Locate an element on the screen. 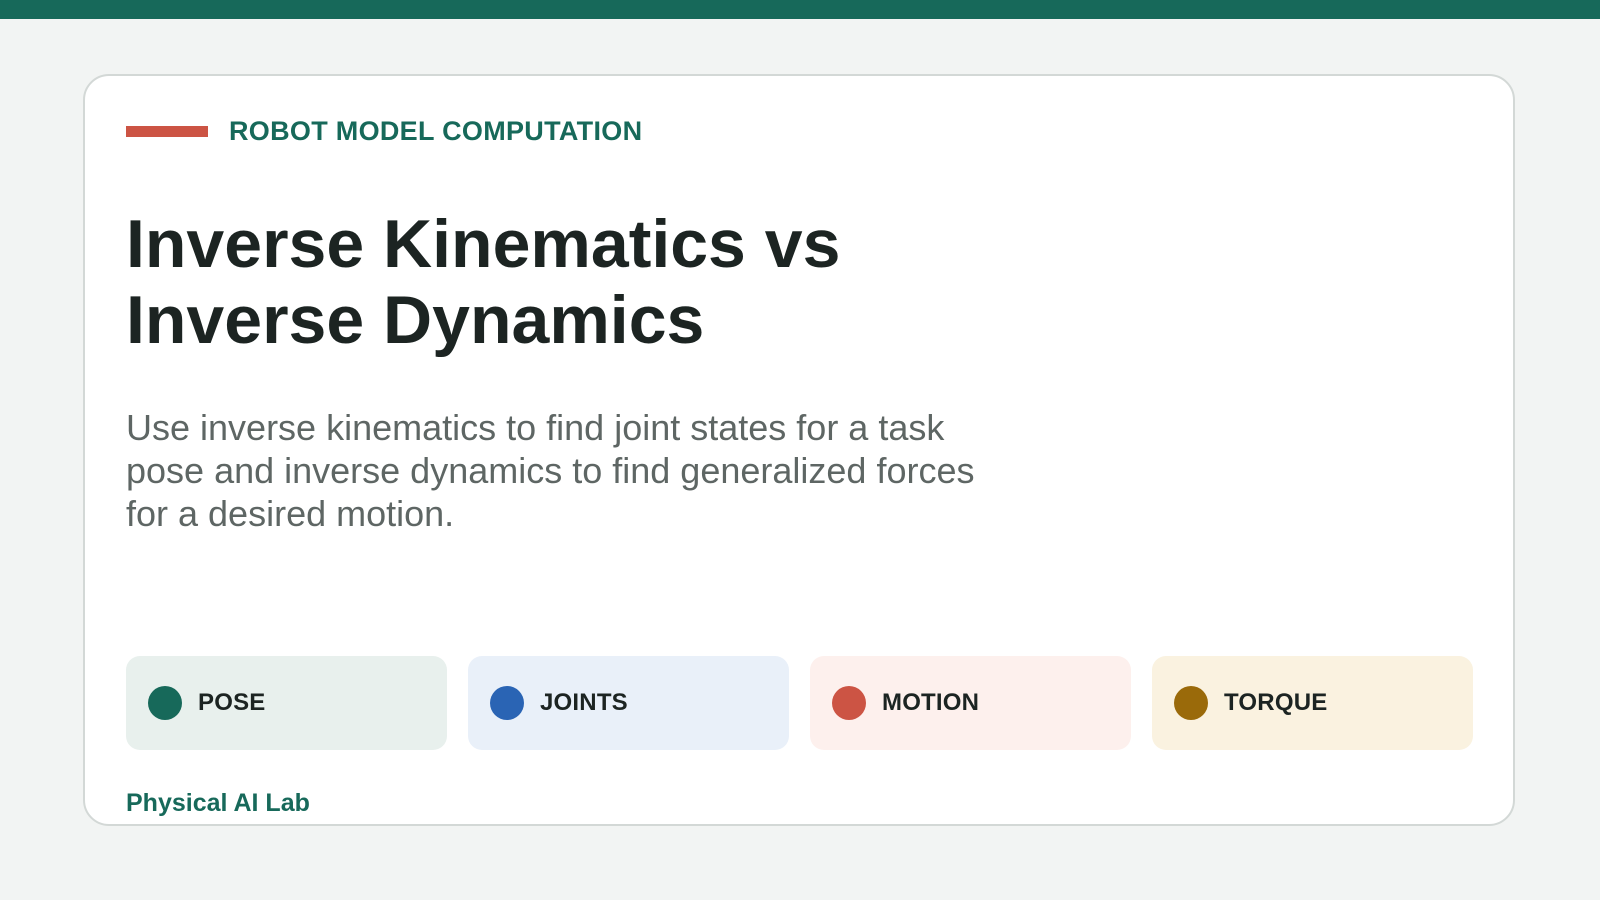  torque-dot-icon is located at coordinates (1191, 703).